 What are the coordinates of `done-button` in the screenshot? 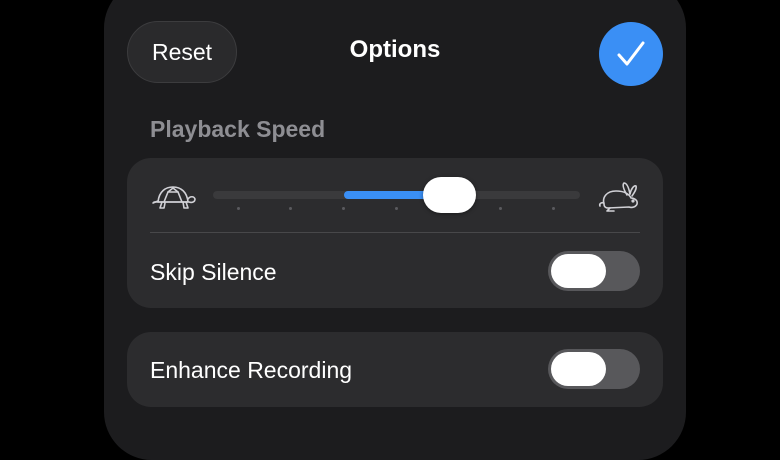 It's located at (631, 54).